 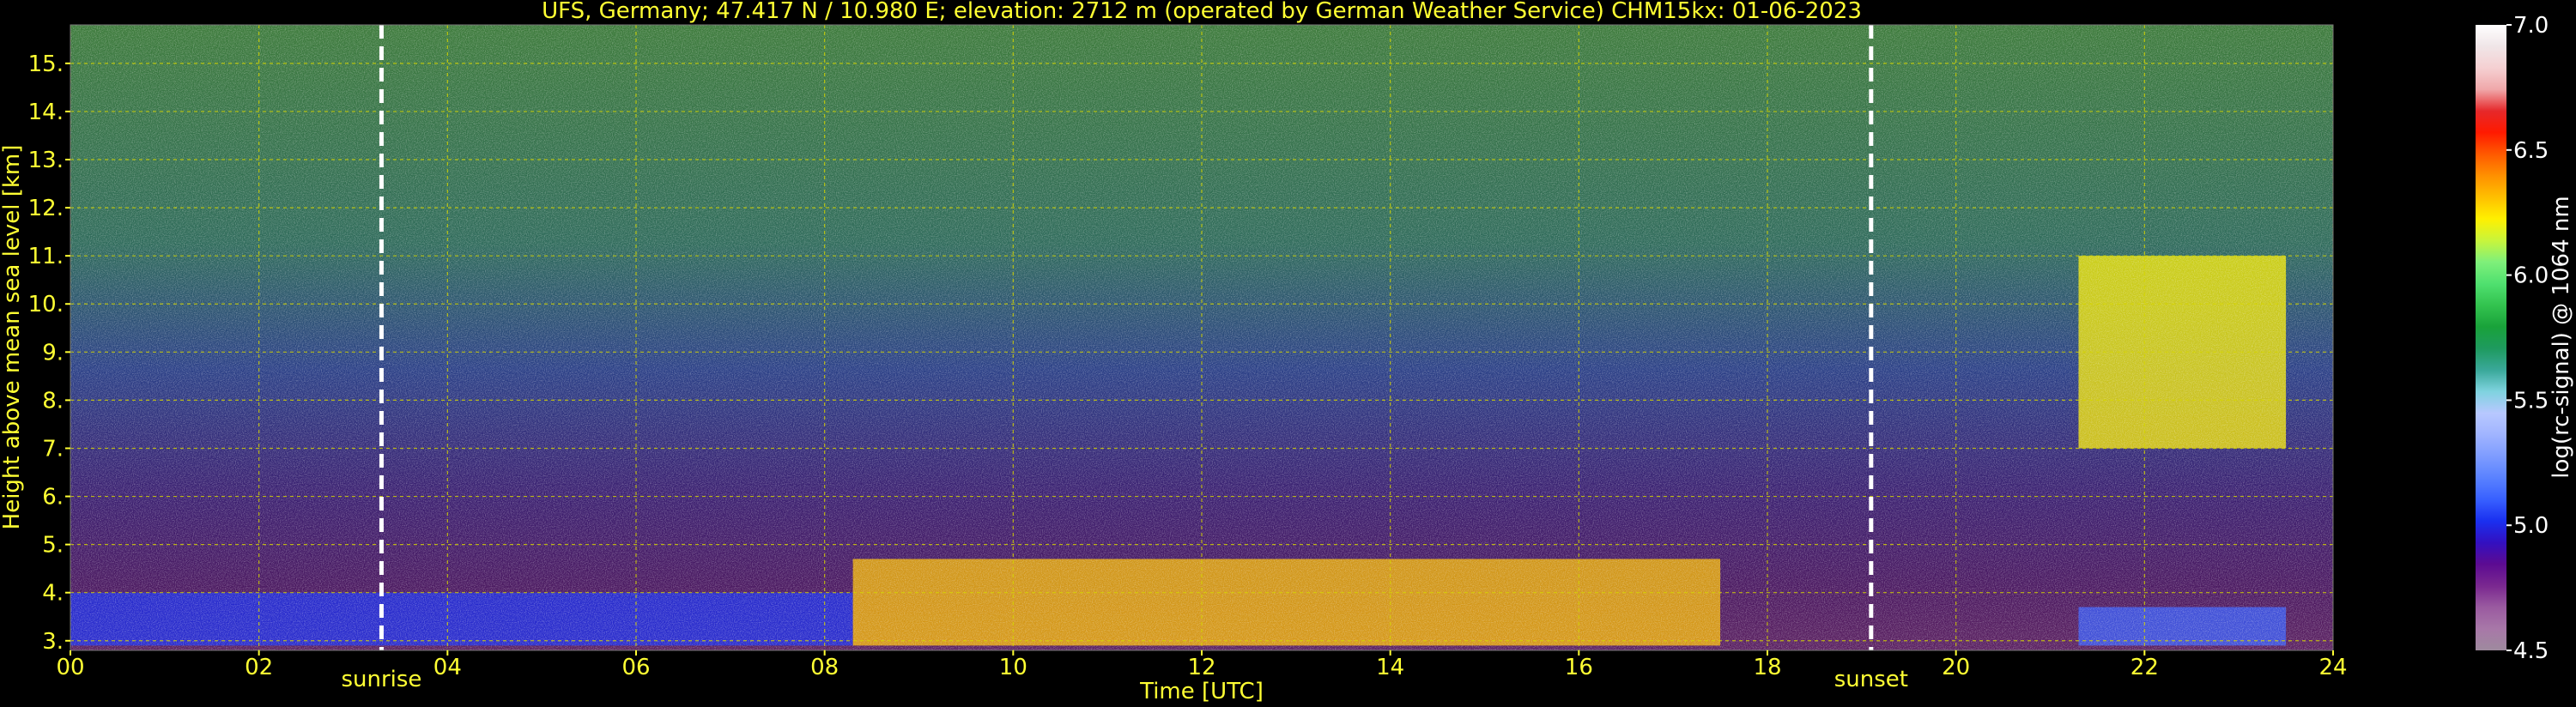 I want to click on y-tick-label: 11., so click(x=46, y=256).